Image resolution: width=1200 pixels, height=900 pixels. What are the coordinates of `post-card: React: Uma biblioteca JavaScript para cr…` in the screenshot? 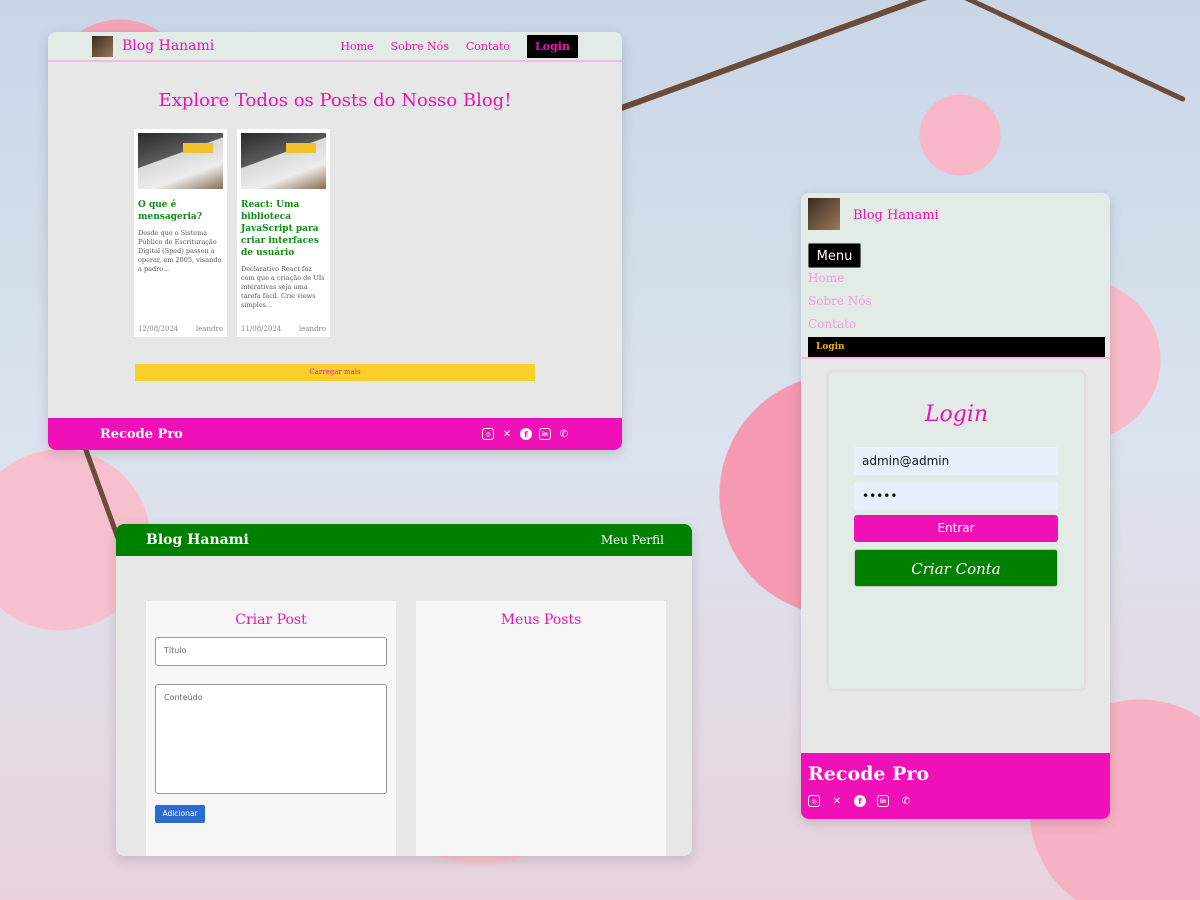 It's located at (283, 233).